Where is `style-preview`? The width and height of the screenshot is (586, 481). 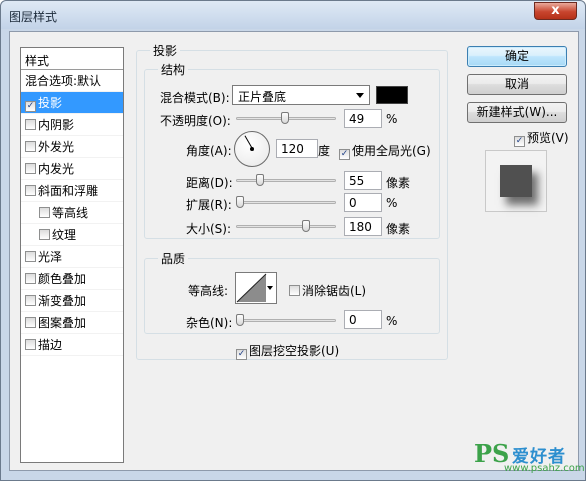
style-preview is located at coordinates (516, 181).